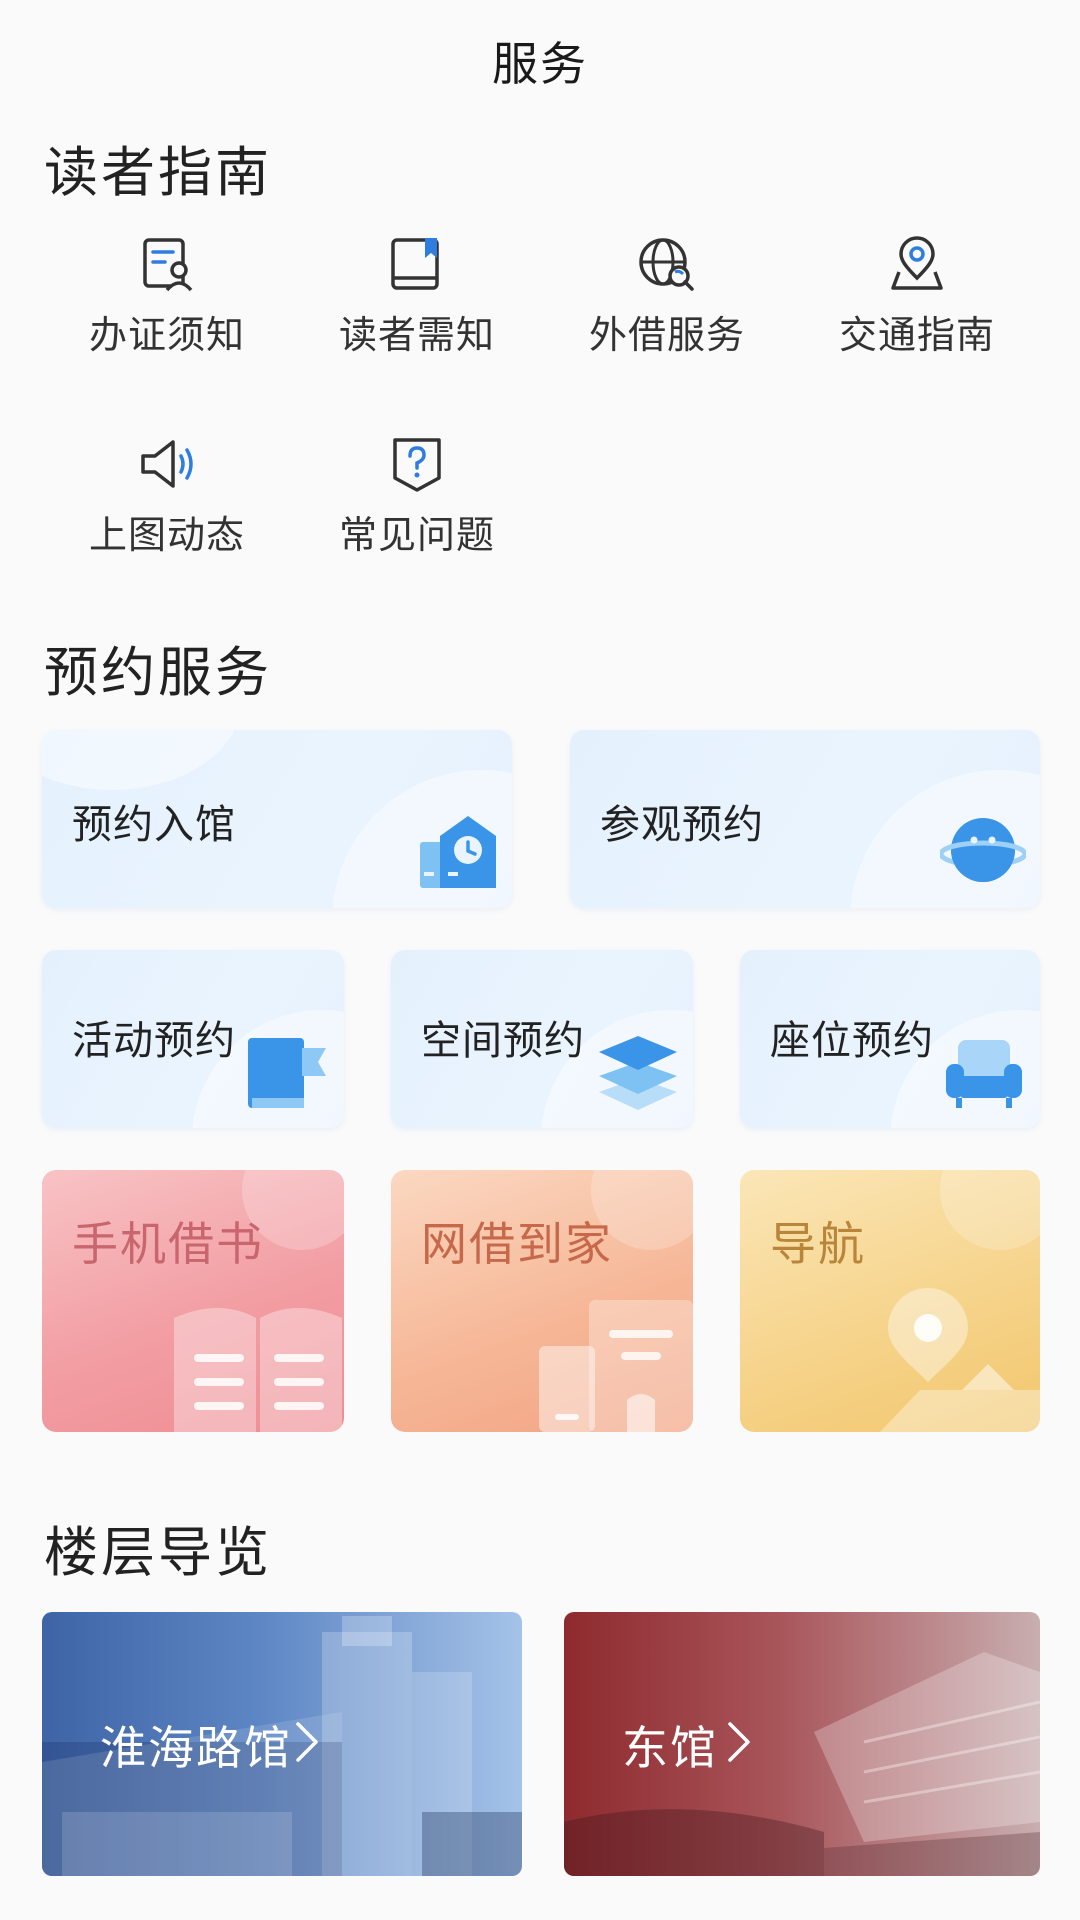 This screenshot has height=1920, width=1080. I want to click on guide-item-library-news: 上图动态, so click(167, 507).